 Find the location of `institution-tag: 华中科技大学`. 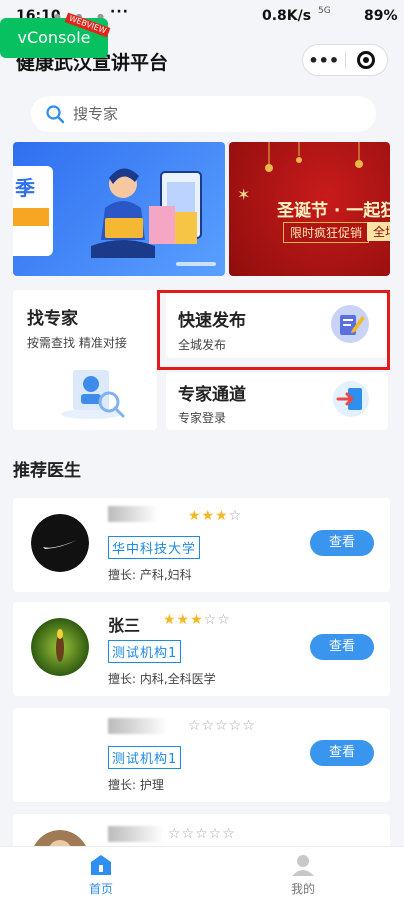

institution-tag: 华中科技大学 is located at coordinates (154, 547).